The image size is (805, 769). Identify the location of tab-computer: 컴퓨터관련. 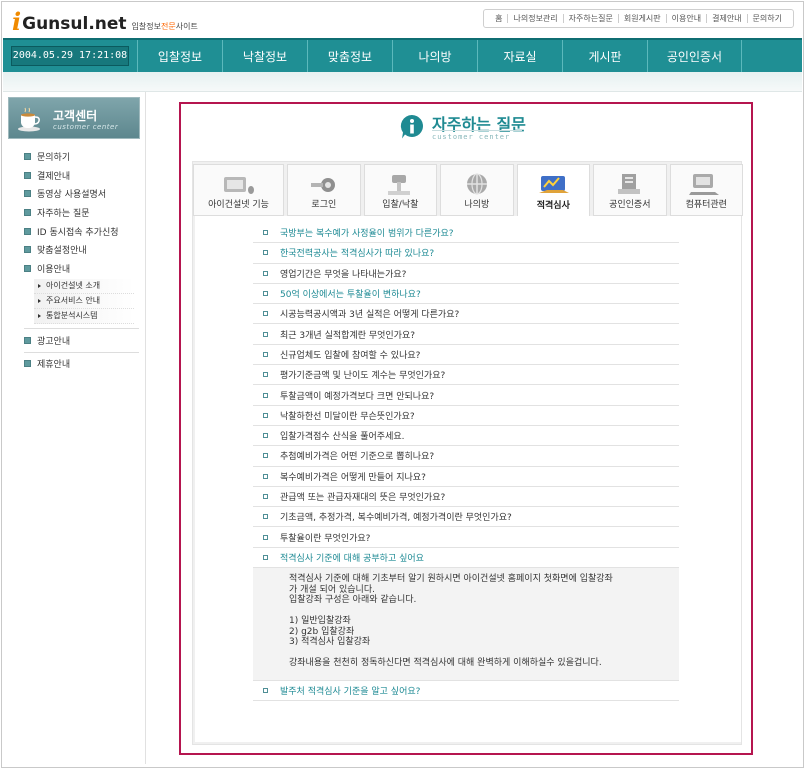
(706, 190).